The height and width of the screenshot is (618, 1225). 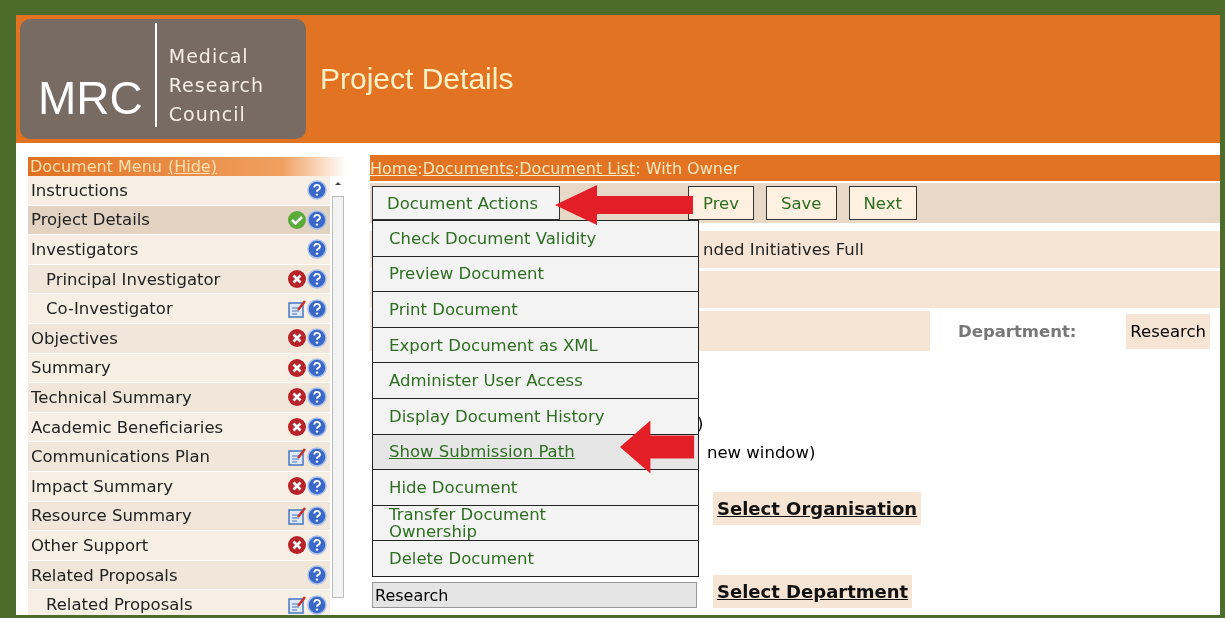 What do you see at coordinates (535, 238) in the screenshot?
I see `menu-item: Check Document Validity` at bounding box center [535, 238].